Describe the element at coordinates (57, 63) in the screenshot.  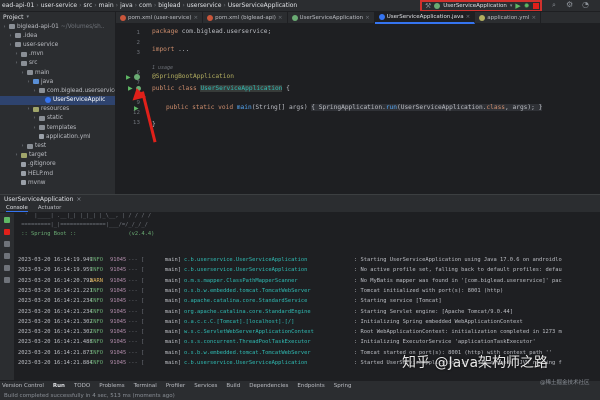
I see `tree-item: › src` at that location.